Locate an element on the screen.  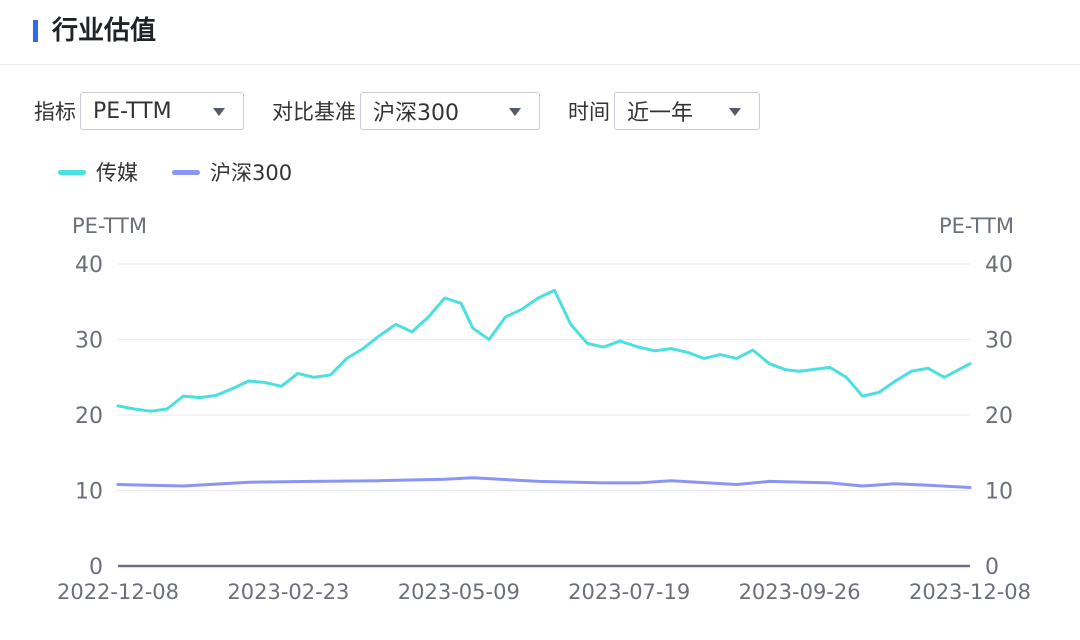
y-left-tick-label: 20 is located at coordinates (89, 416).